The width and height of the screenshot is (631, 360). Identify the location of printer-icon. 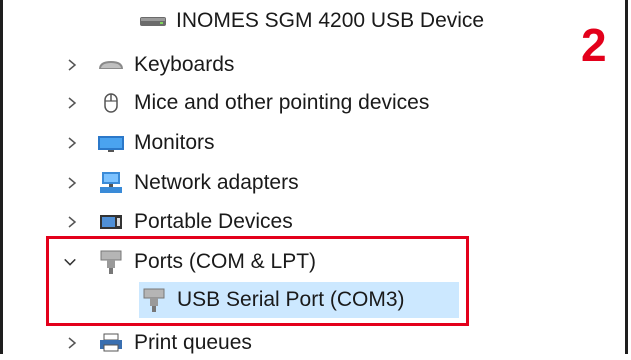
(111, 343).